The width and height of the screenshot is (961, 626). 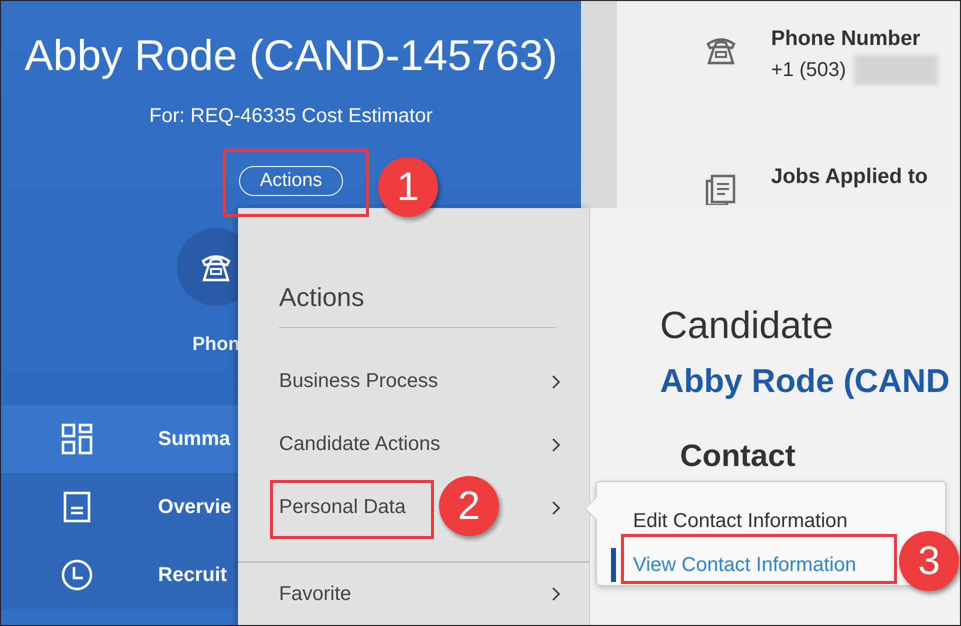 What do you see at coordinates (805, 381) in the screenshot?
I see `candidate-link: Abby Rode (CAND` at bounding box center [805, 381].